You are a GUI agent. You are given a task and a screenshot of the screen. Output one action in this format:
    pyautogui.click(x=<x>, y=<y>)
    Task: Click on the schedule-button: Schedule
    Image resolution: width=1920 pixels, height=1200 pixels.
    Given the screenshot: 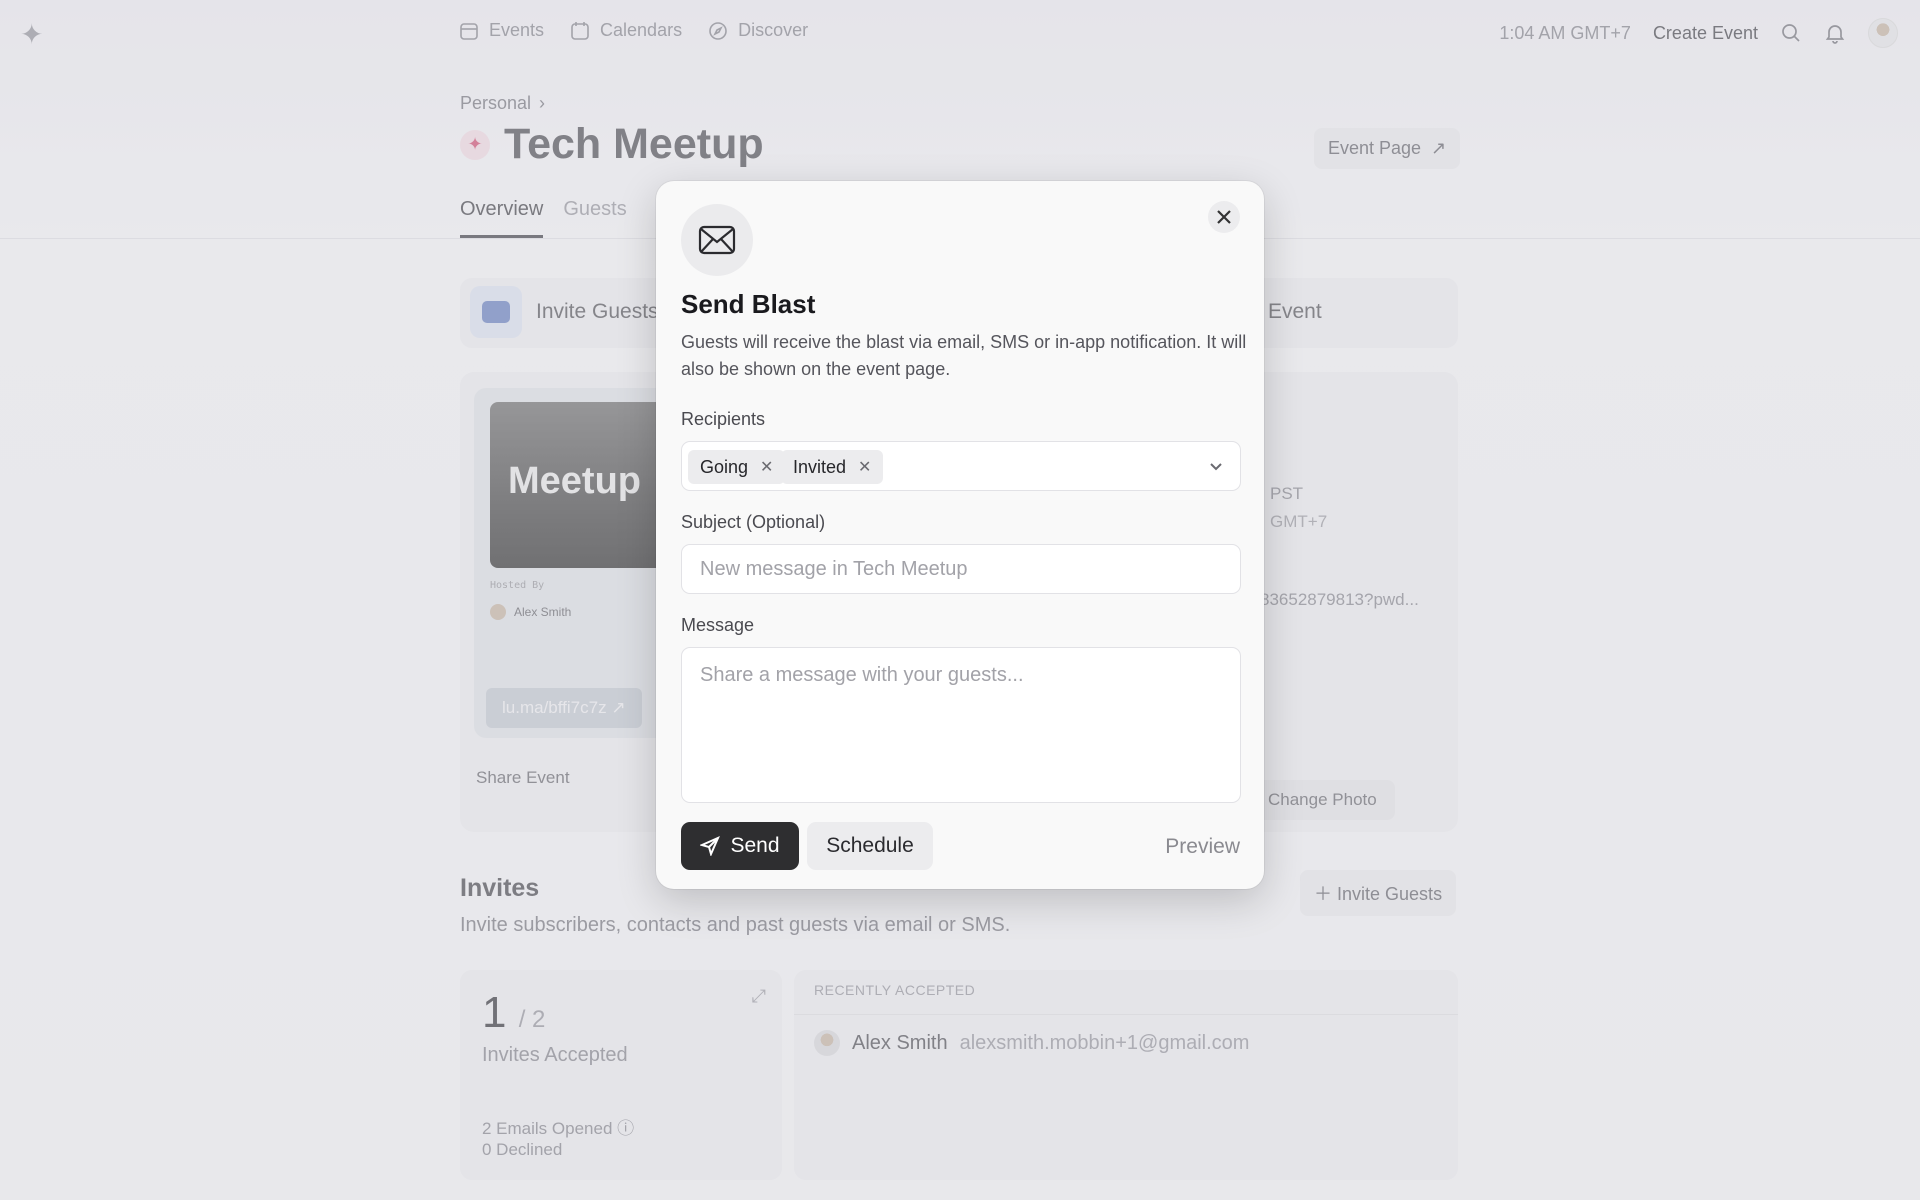 What is the action you would take?
    pyautogui.click(x=870, y=846)
    